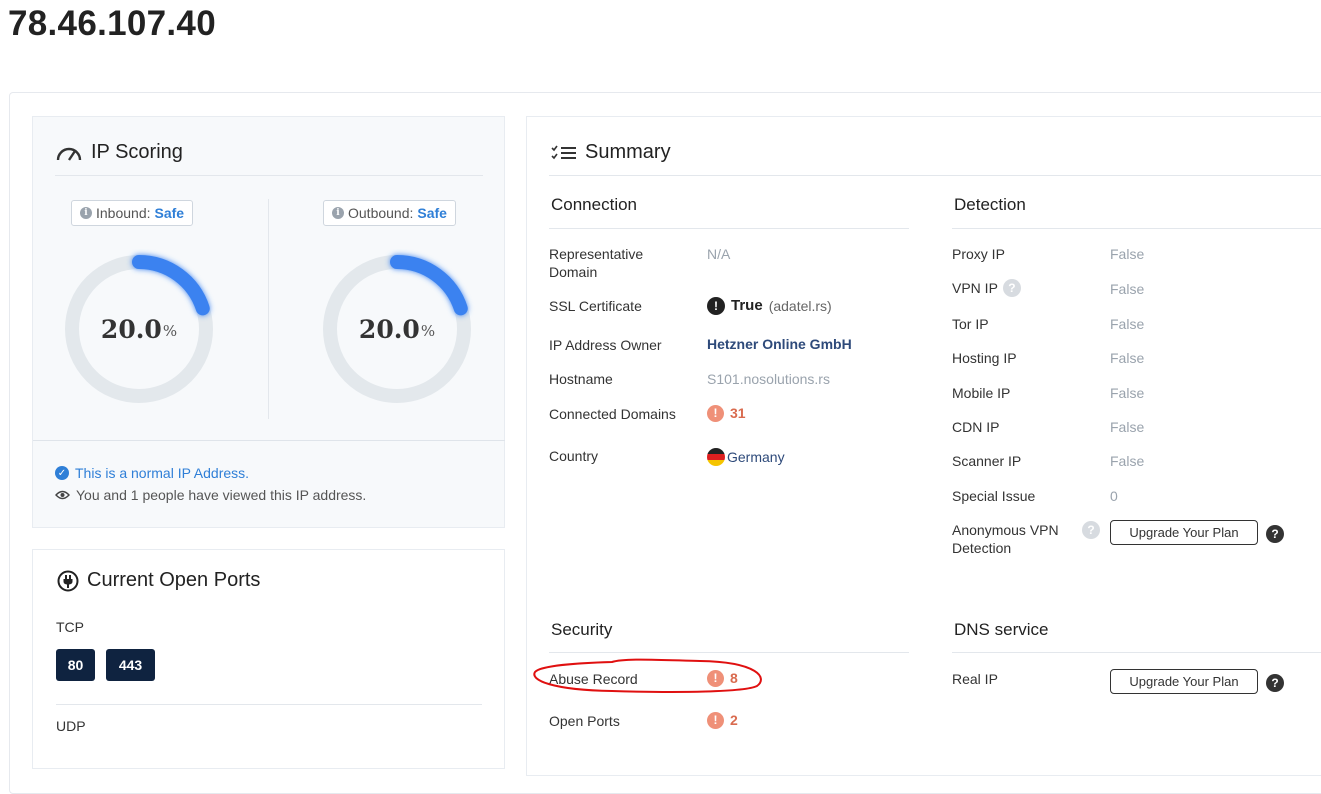 Image resolution: width=1321 pixels, height=794 pixels. Describe the element at coordinates (726, 413) in the screenshot. I see `connected-domains-value: ! 31` at that location.